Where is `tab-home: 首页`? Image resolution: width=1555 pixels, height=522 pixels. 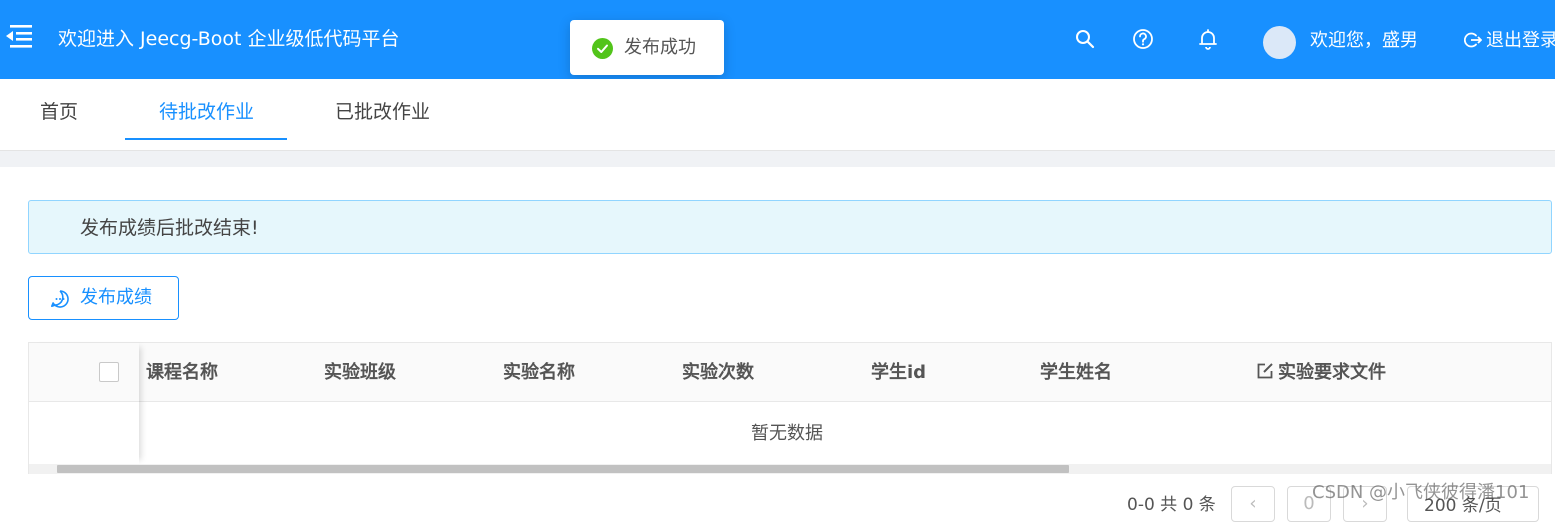
tab-home: 首页 is located at coordinates (59, 112).